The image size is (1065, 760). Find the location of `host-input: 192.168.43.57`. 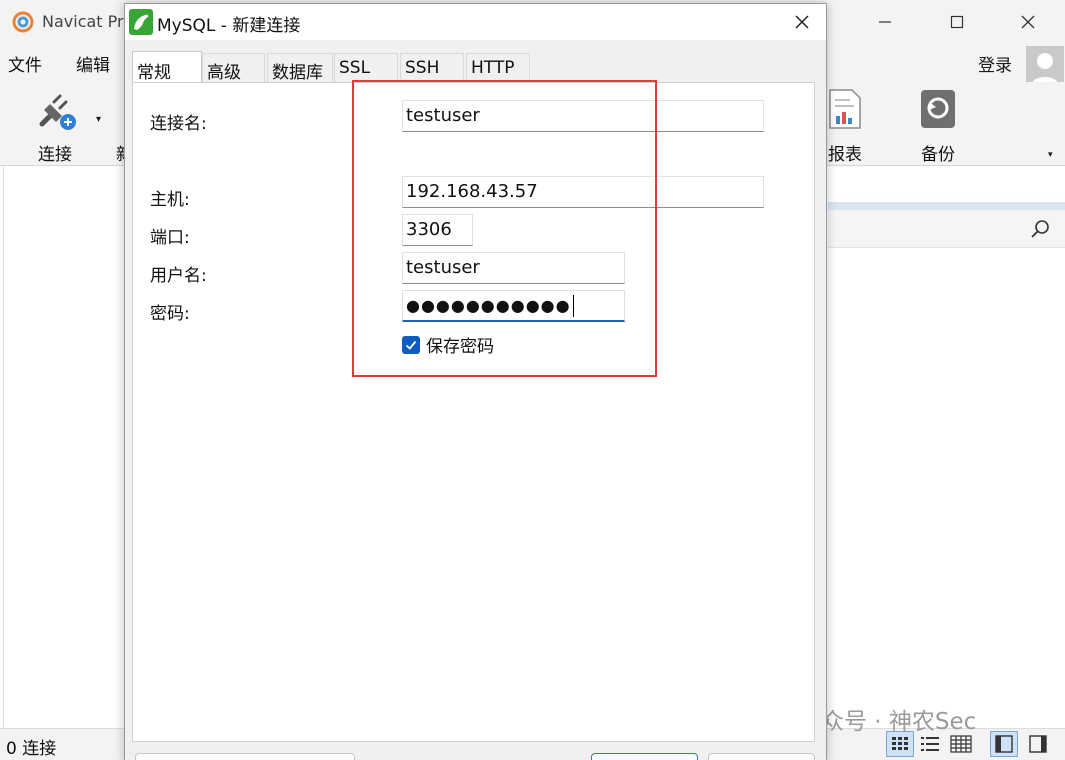

host-input: 192.168.43.57 is located at coordinates (583, 192).